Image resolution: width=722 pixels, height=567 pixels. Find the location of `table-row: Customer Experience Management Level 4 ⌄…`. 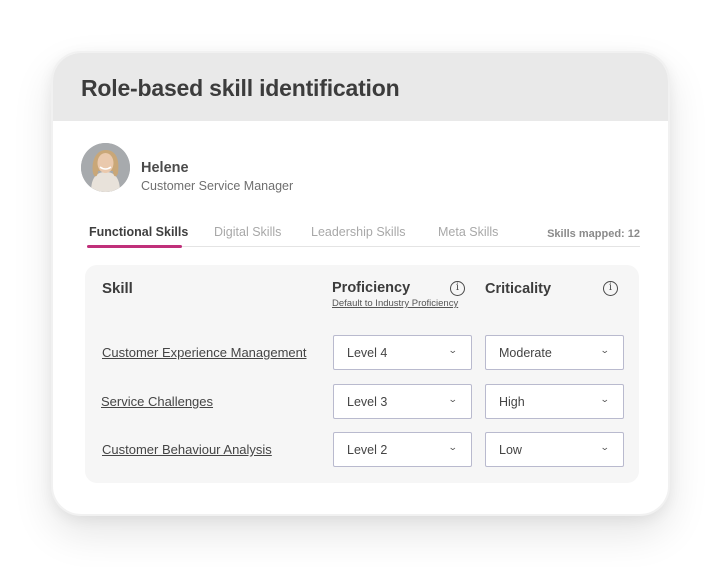

table-row: Customer Experience Management Level 4 ⌄… is located at coordinates (362, 353).